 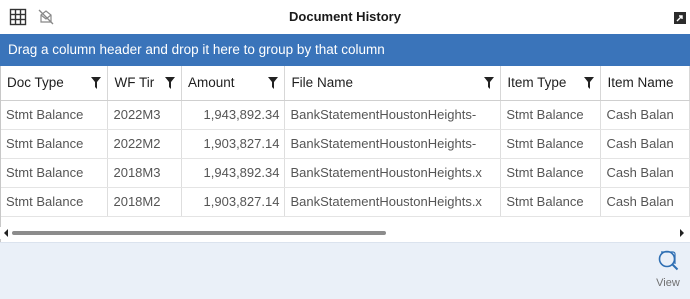 I want to click on scroll-left-arrow-icon, so click(x=6, y=233).